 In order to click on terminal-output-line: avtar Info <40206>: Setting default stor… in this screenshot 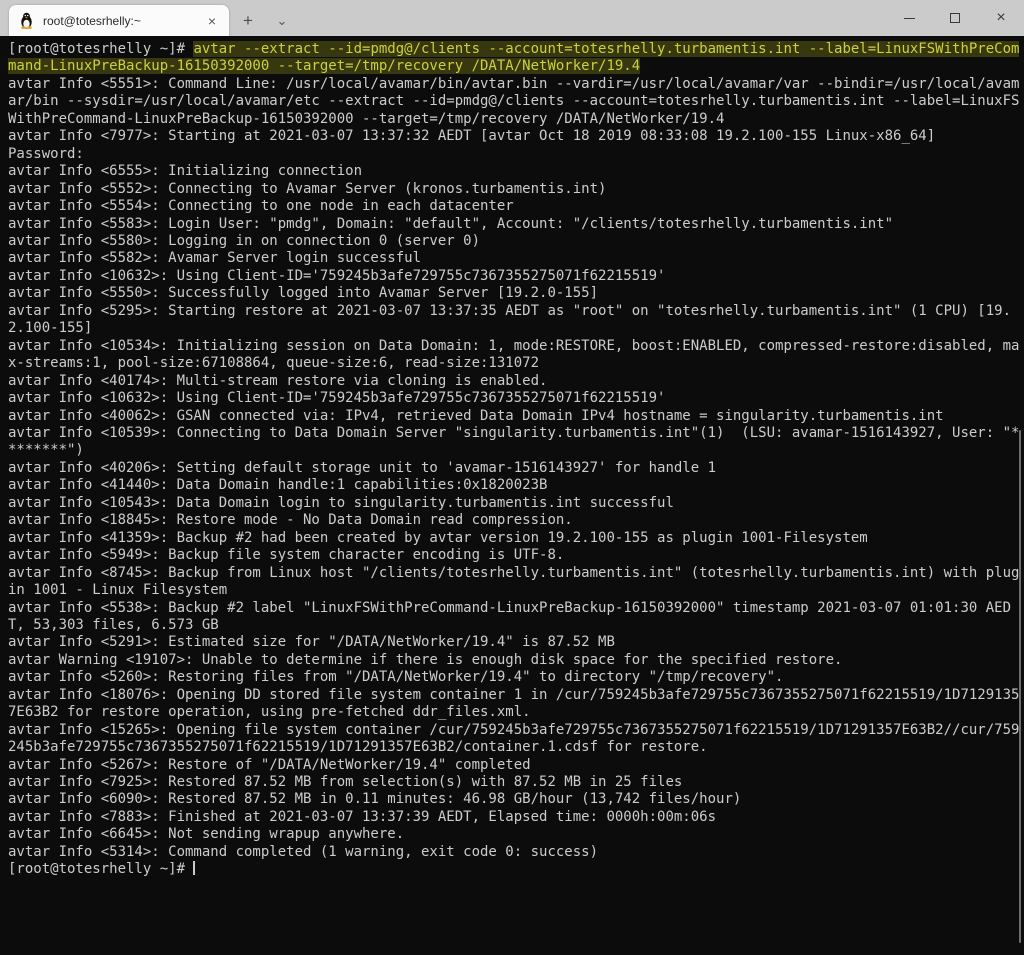, I will do `click(362, 467)`.